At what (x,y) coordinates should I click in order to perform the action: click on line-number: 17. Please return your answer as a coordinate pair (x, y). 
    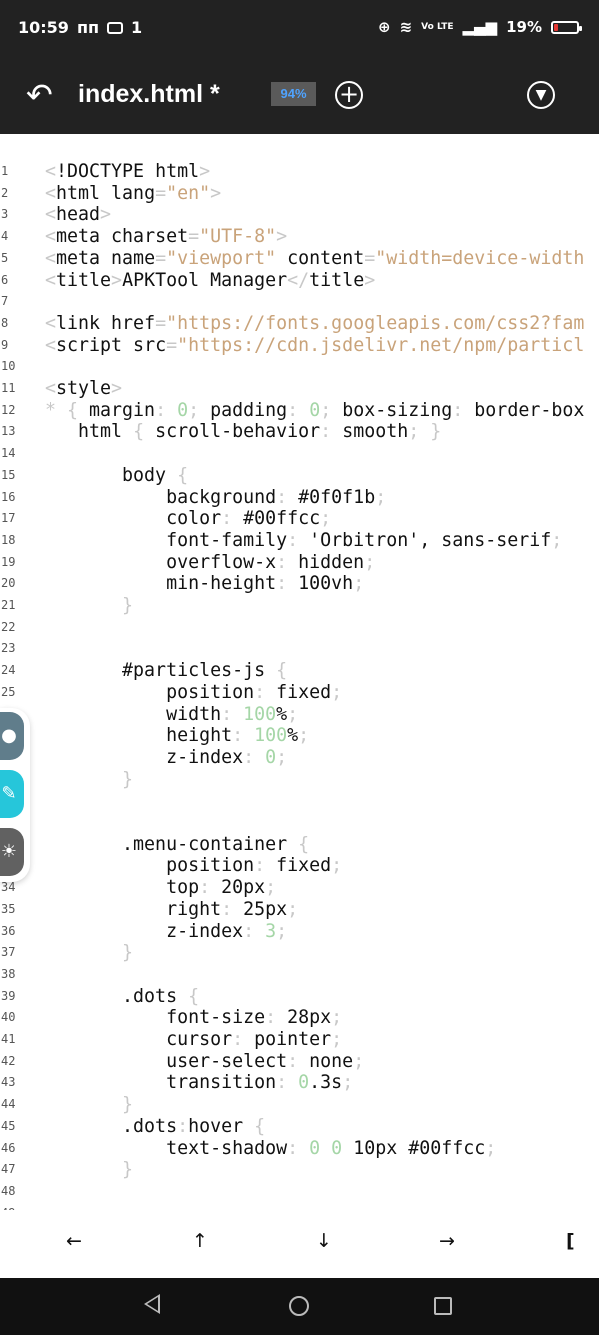
    Looking at the image, I should click on (8, 518).